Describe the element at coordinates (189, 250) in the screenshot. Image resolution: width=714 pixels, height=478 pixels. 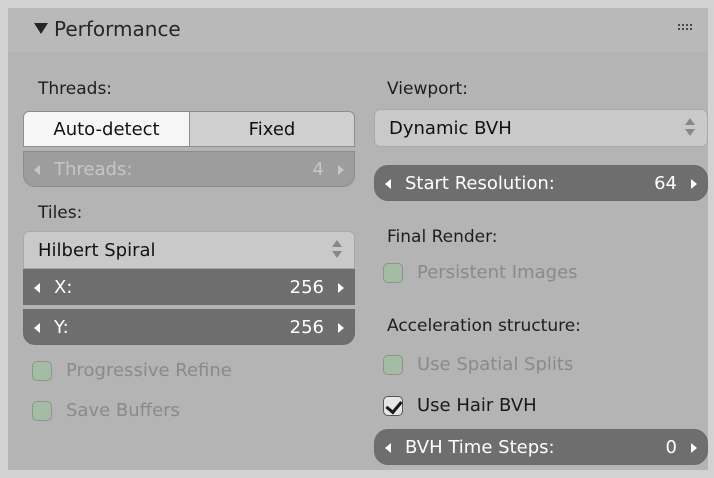
I see `tile-order-dropdown: Hilbert Spiral` at that location.